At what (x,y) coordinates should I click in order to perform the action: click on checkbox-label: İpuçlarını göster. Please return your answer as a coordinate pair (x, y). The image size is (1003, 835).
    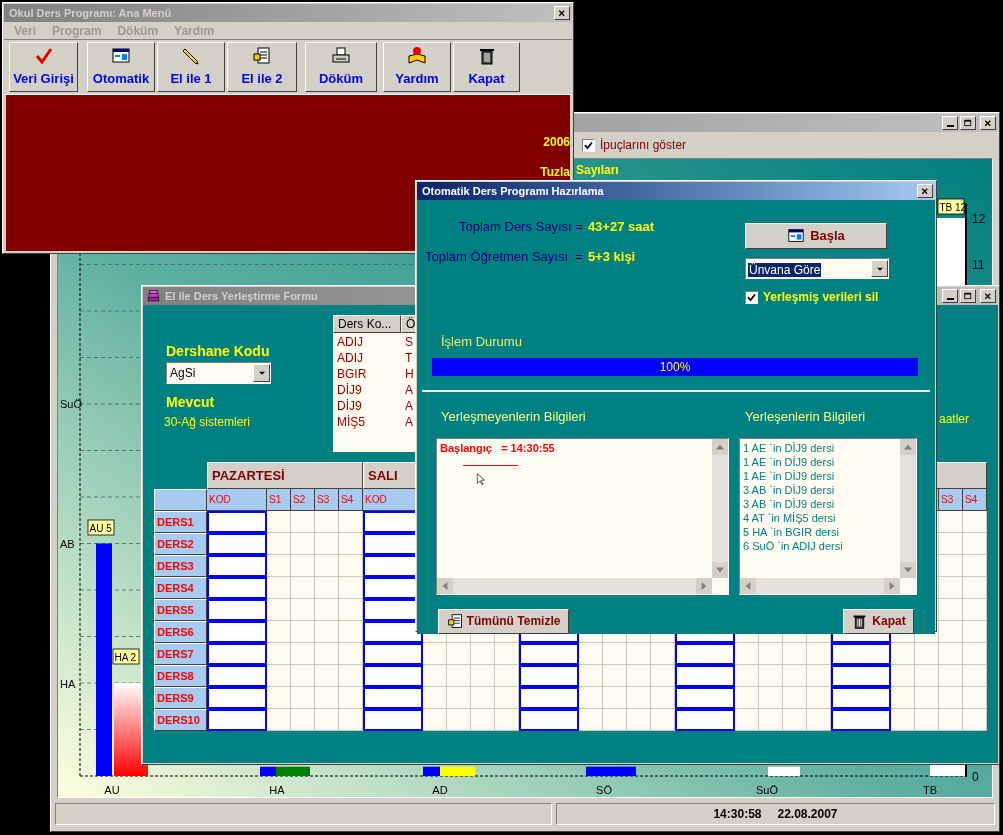
    Looking at the image, I should click on (643, 145).